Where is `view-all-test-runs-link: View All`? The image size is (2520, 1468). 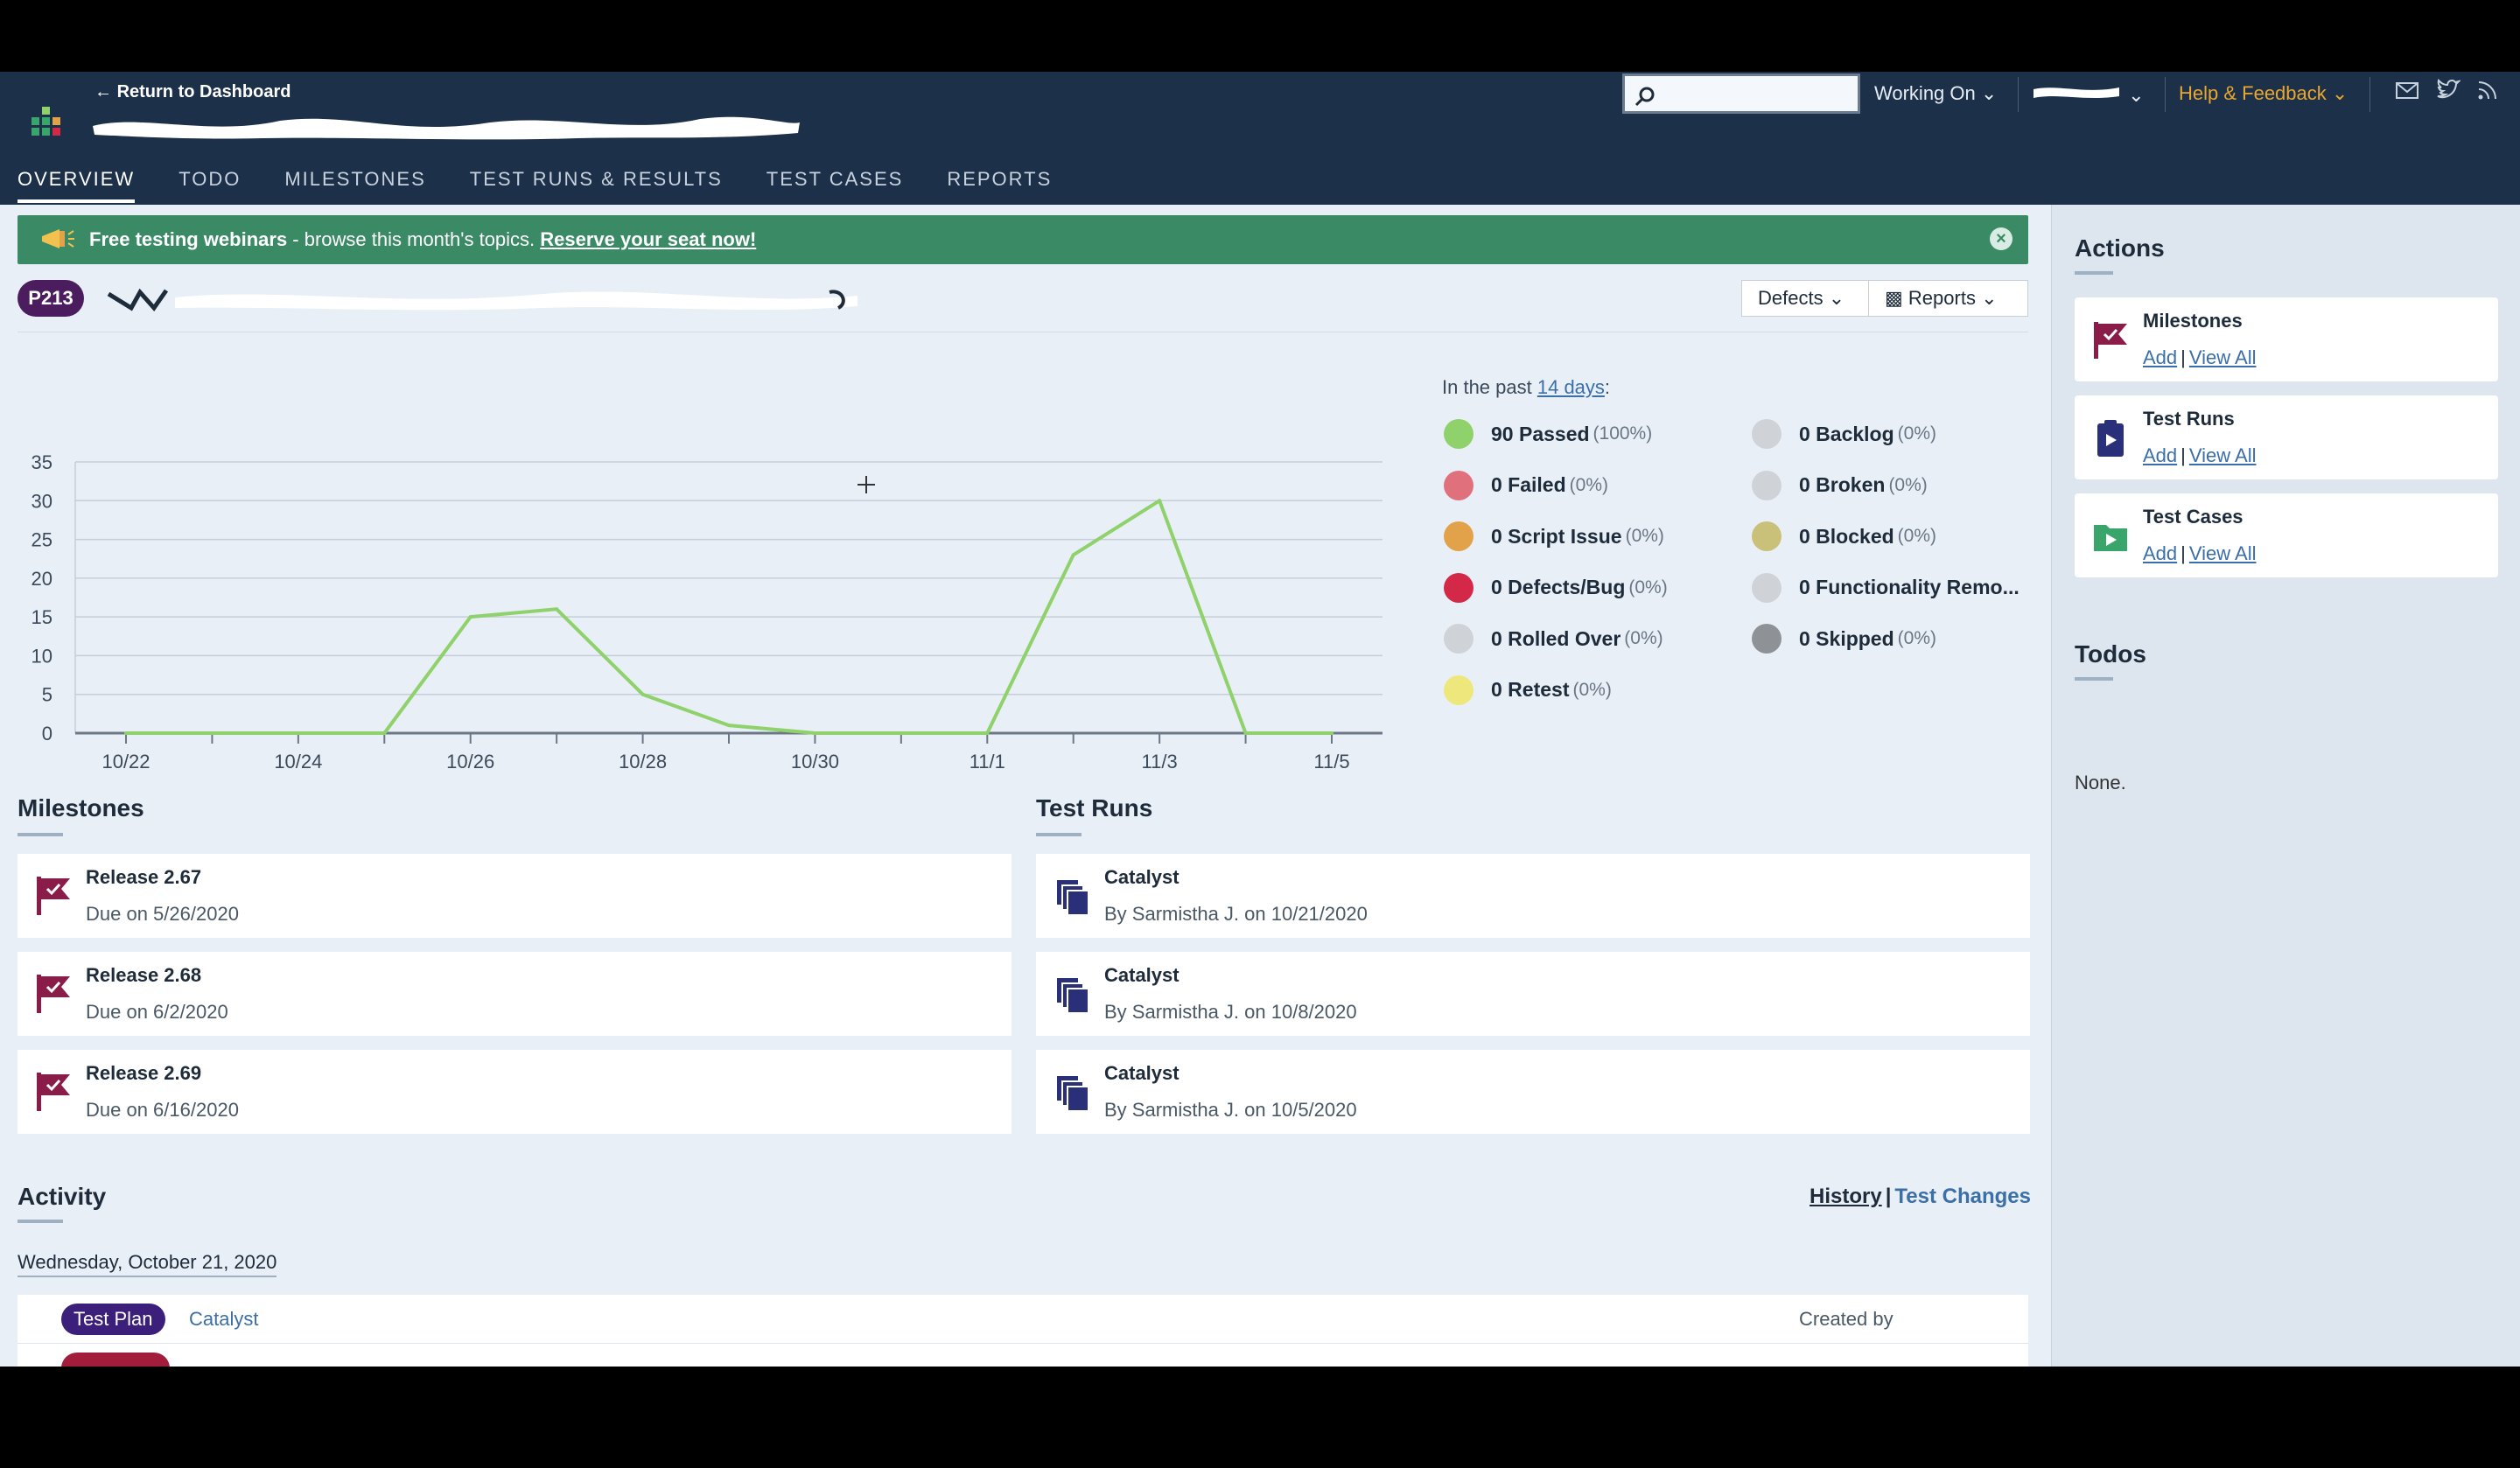 view-all-test-runs-link: View All is located at coordinates (2223, 455).